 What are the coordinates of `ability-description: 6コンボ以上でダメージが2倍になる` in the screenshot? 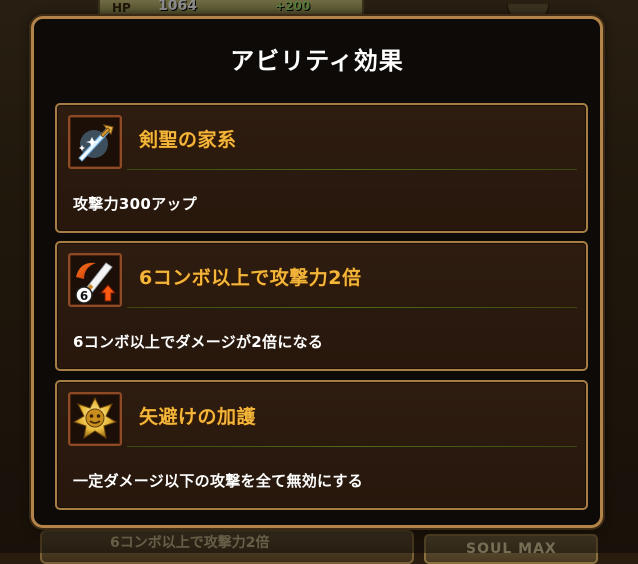 It's located at (198, 342).